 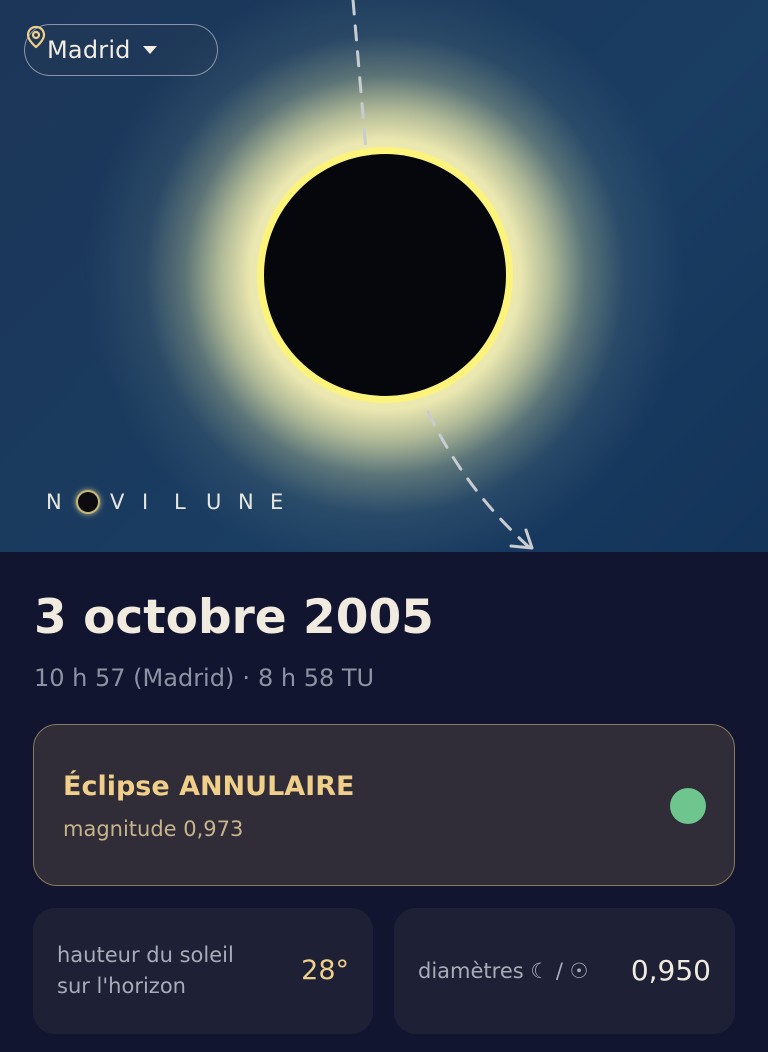 I want to click on status-indicator, so click(x=688, y=806).